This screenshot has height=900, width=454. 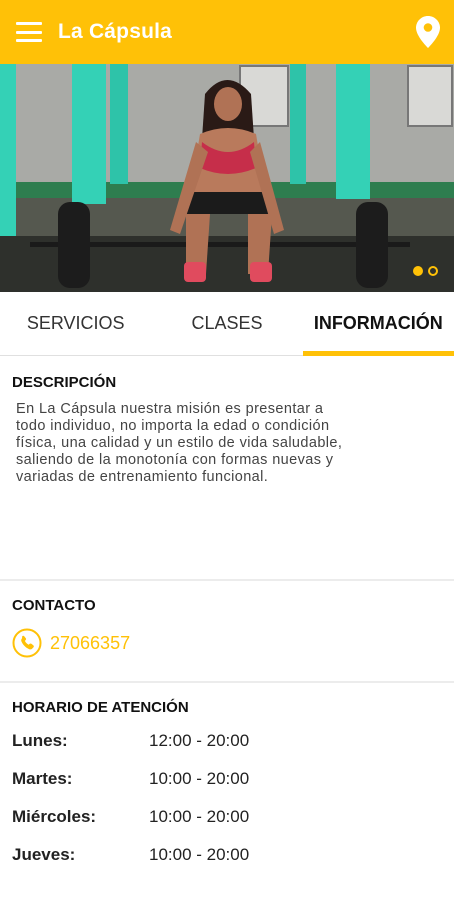 What do you see at coordinates (142, 477) in the screenshot?
I see `description-line: variadas de entrenamiento funcional.` at bounding box center [142, 477].